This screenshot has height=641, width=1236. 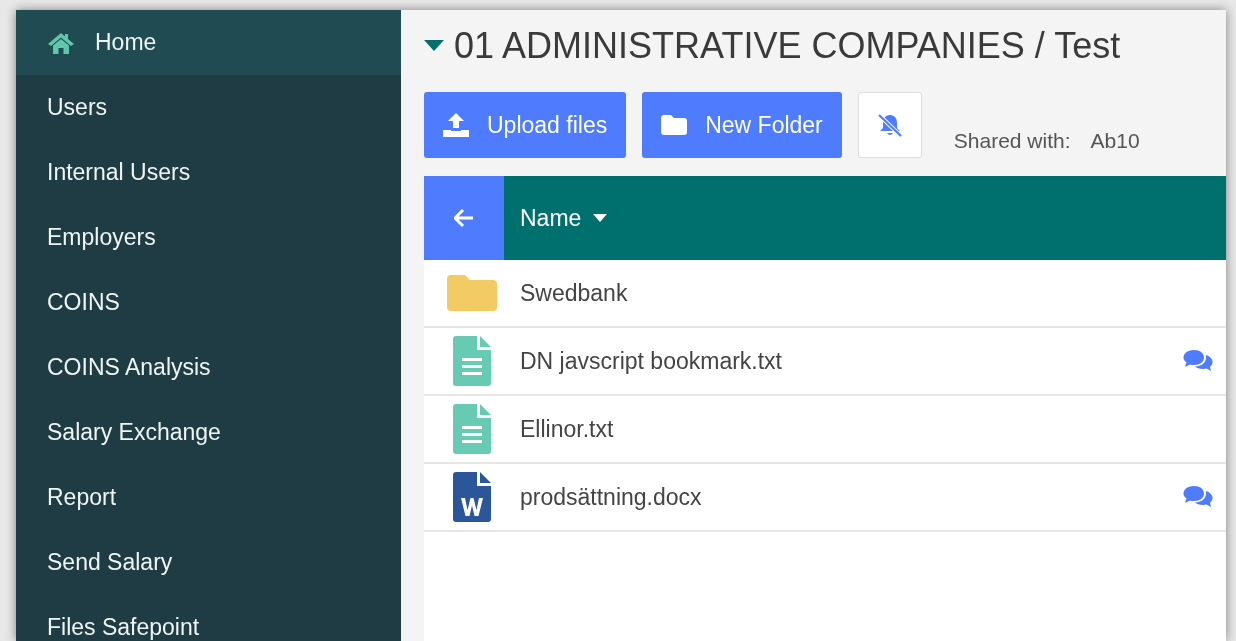 I want to click on bell-off-icon, so click(x=889, y=125).